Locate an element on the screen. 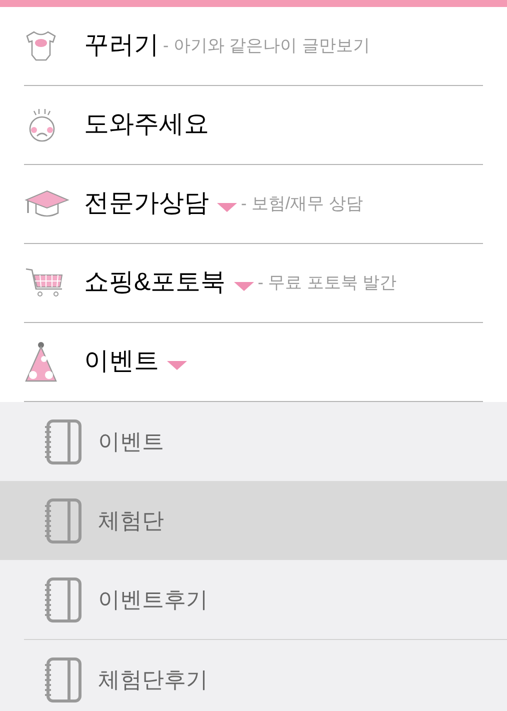 The width and height of the screenshot is (507, 711). party-hat-icon is located at coordinates (41, 362).